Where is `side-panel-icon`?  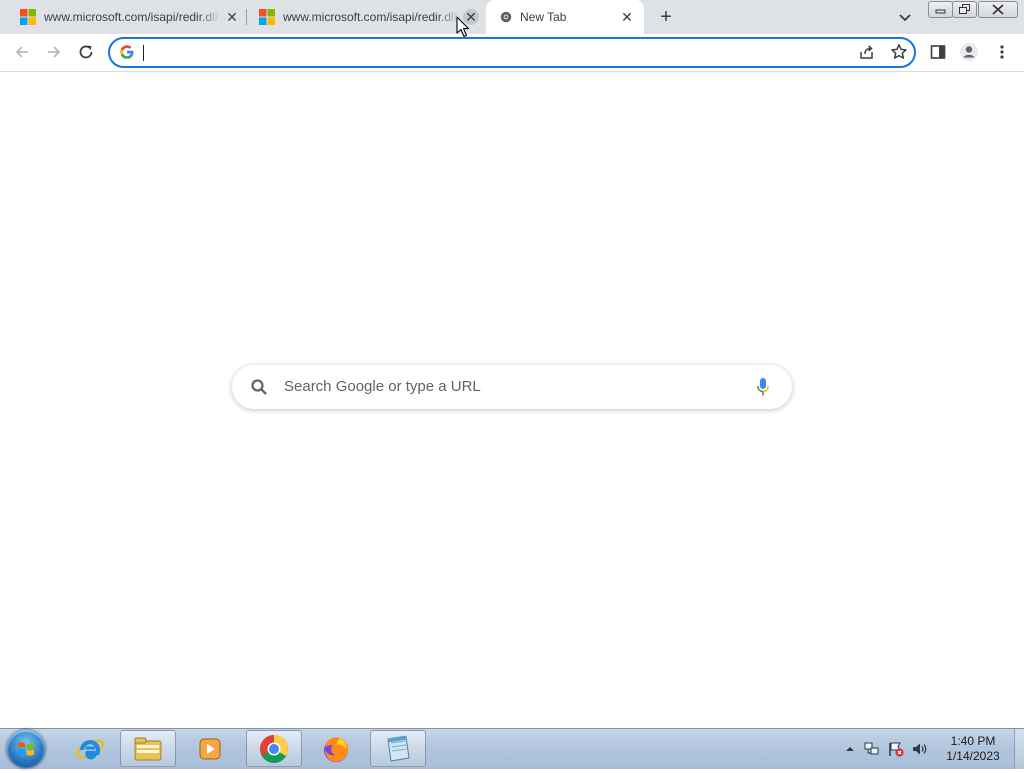
side-panel-icon is located at coordinates (938, 52).